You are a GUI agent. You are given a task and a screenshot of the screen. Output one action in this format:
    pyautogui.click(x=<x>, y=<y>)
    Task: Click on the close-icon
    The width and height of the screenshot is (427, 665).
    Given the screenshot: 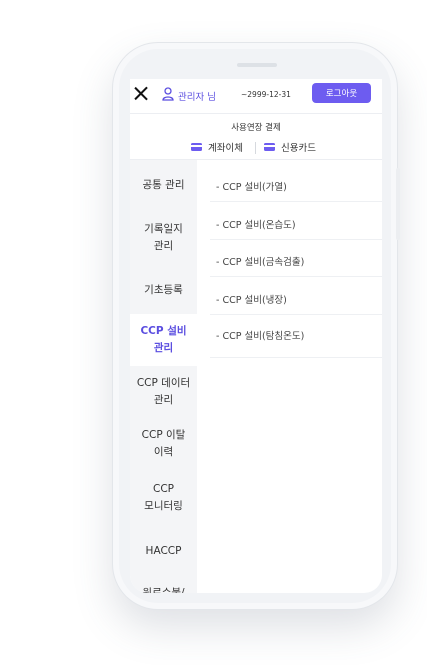 What is the action you would take?
    pyautogui.click(x=141, y=93)
    